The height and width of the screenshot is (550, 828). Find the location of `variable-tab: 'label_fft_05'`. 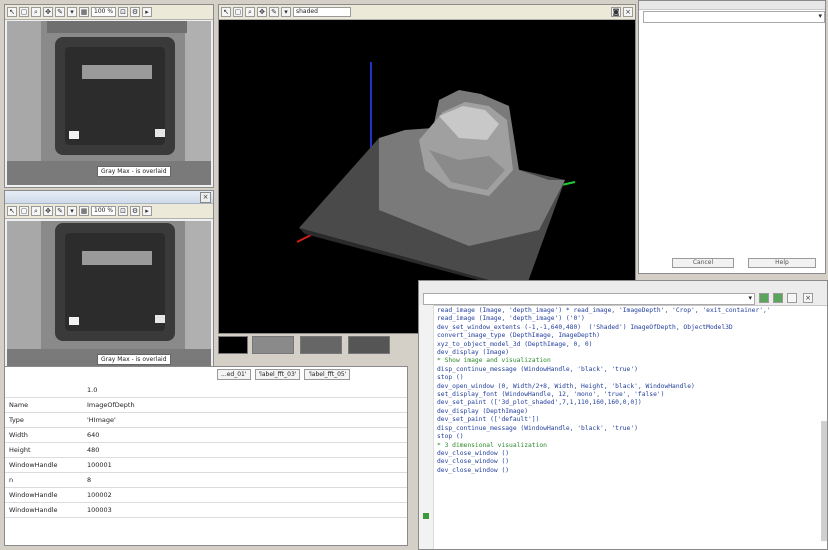

variable-tab: 'label_fft_05' is located at coordinates (327, 374).